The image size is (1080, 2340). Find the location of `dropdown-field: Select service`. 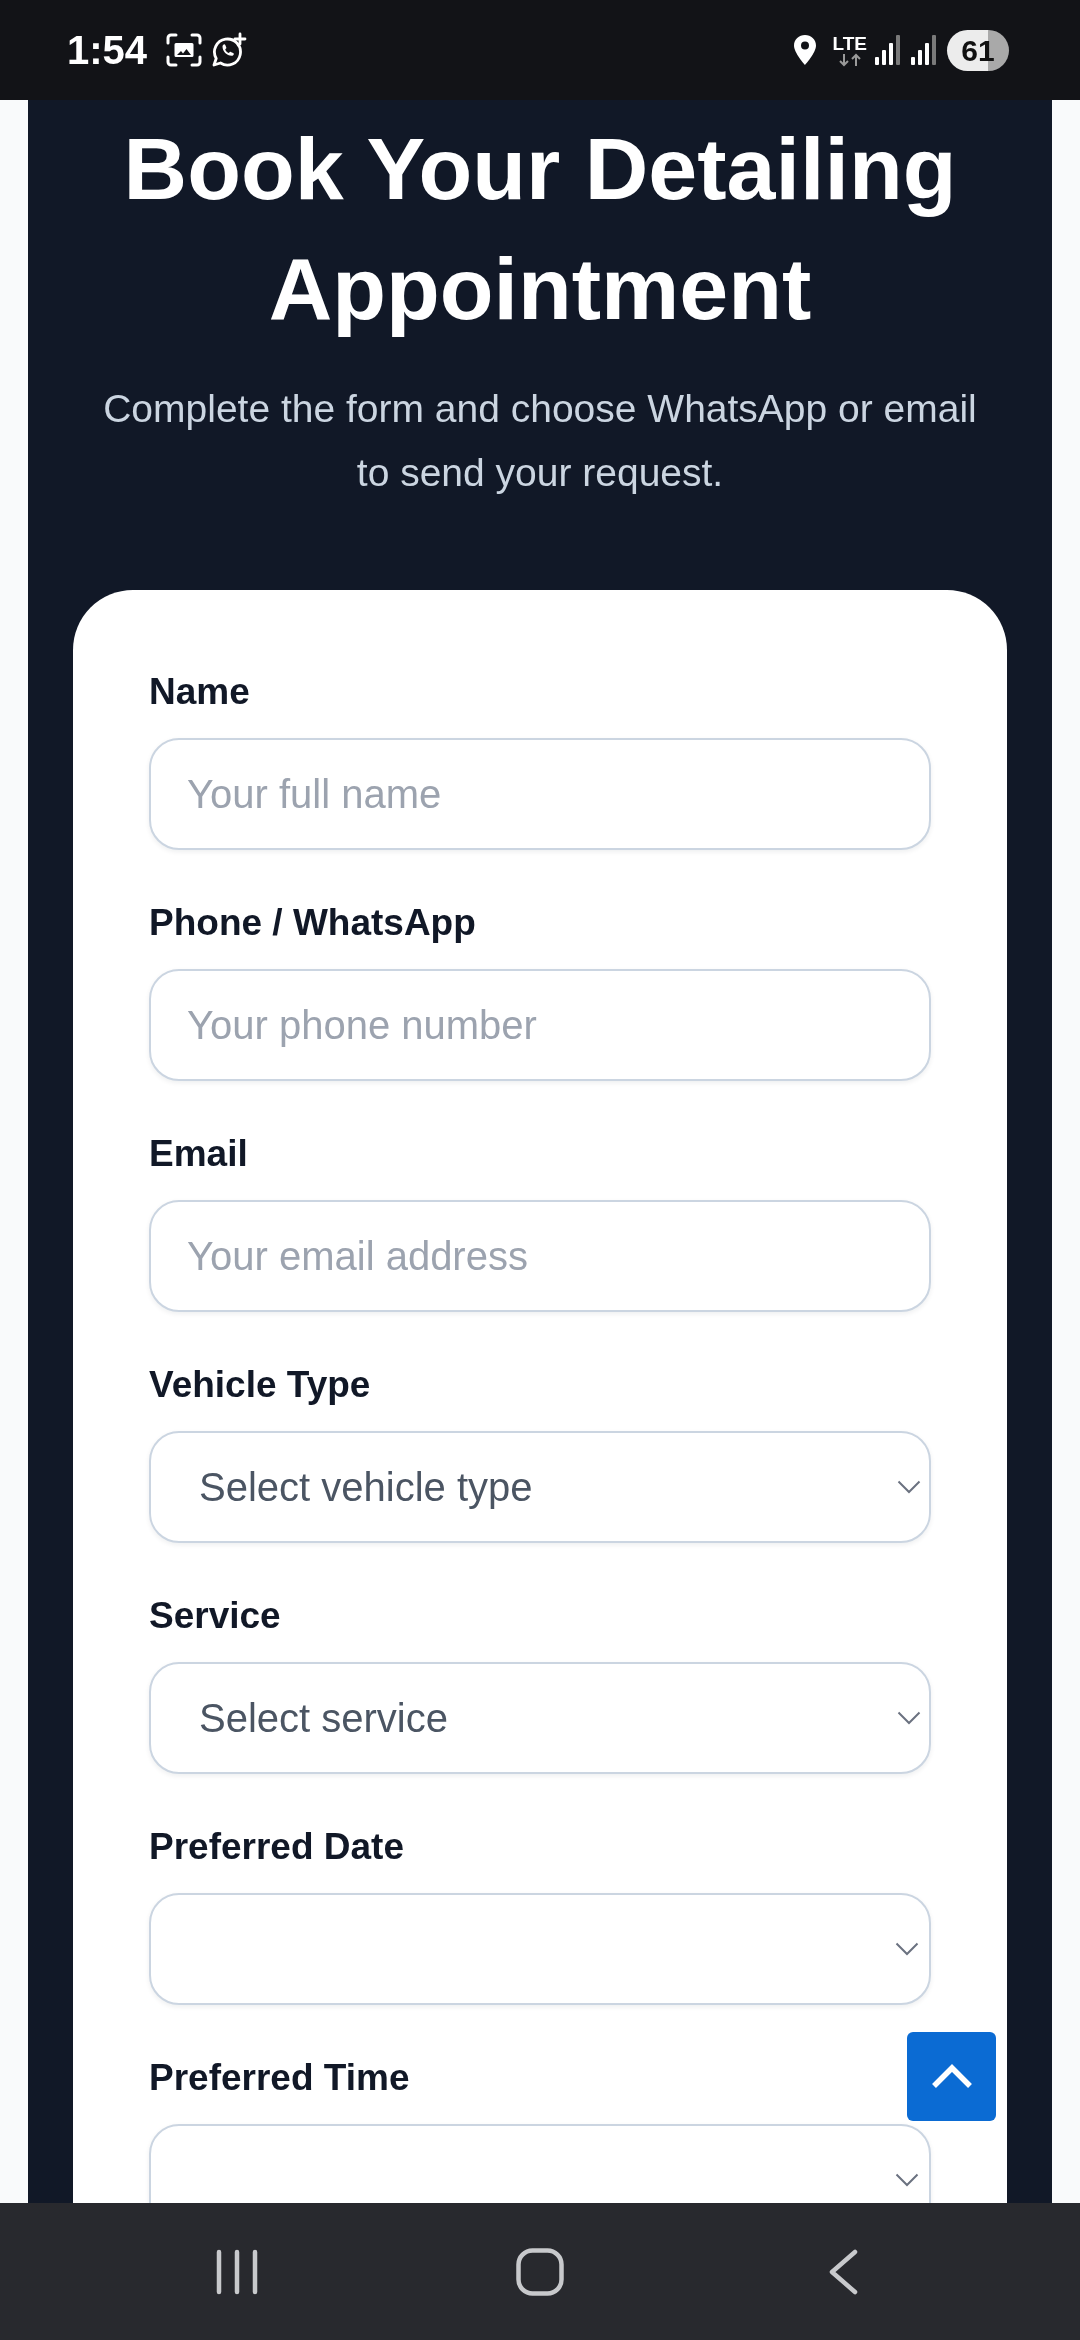

dropdown-field: Select service is located at coordinates (540, 1718).